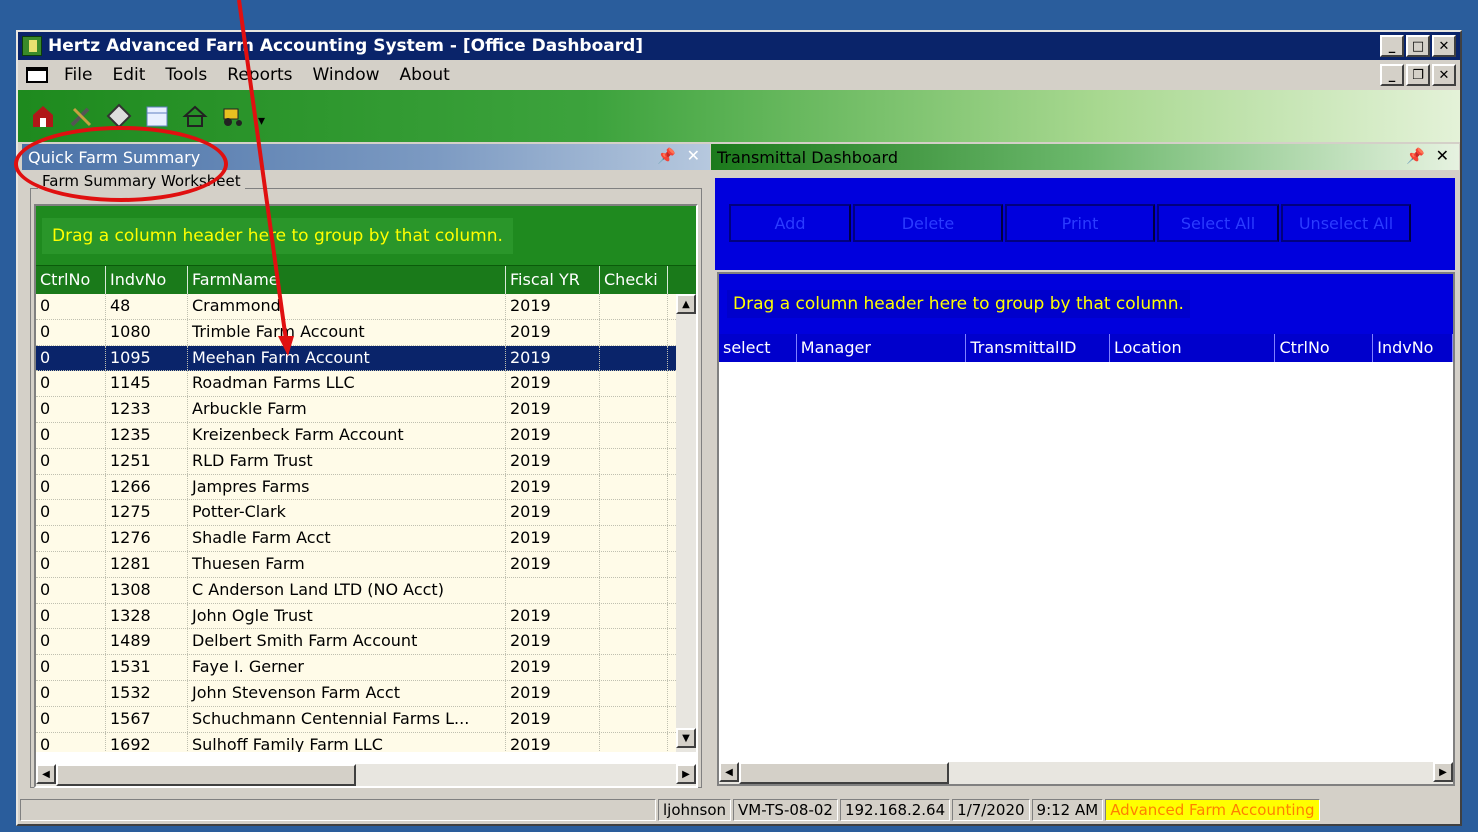 Image resolution: width=1478 pixels, height=832 pixels. Describe the element at coordinates (147, 306) in the screenshot. I see `cell-indvno: 48` at that location.